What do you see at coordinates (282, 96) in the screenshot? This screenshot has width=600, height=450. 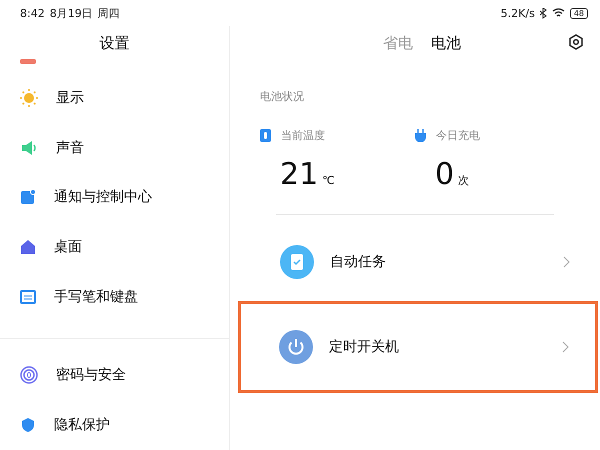 I see `section-title: 电池状况` at bounding box center [282, 96].